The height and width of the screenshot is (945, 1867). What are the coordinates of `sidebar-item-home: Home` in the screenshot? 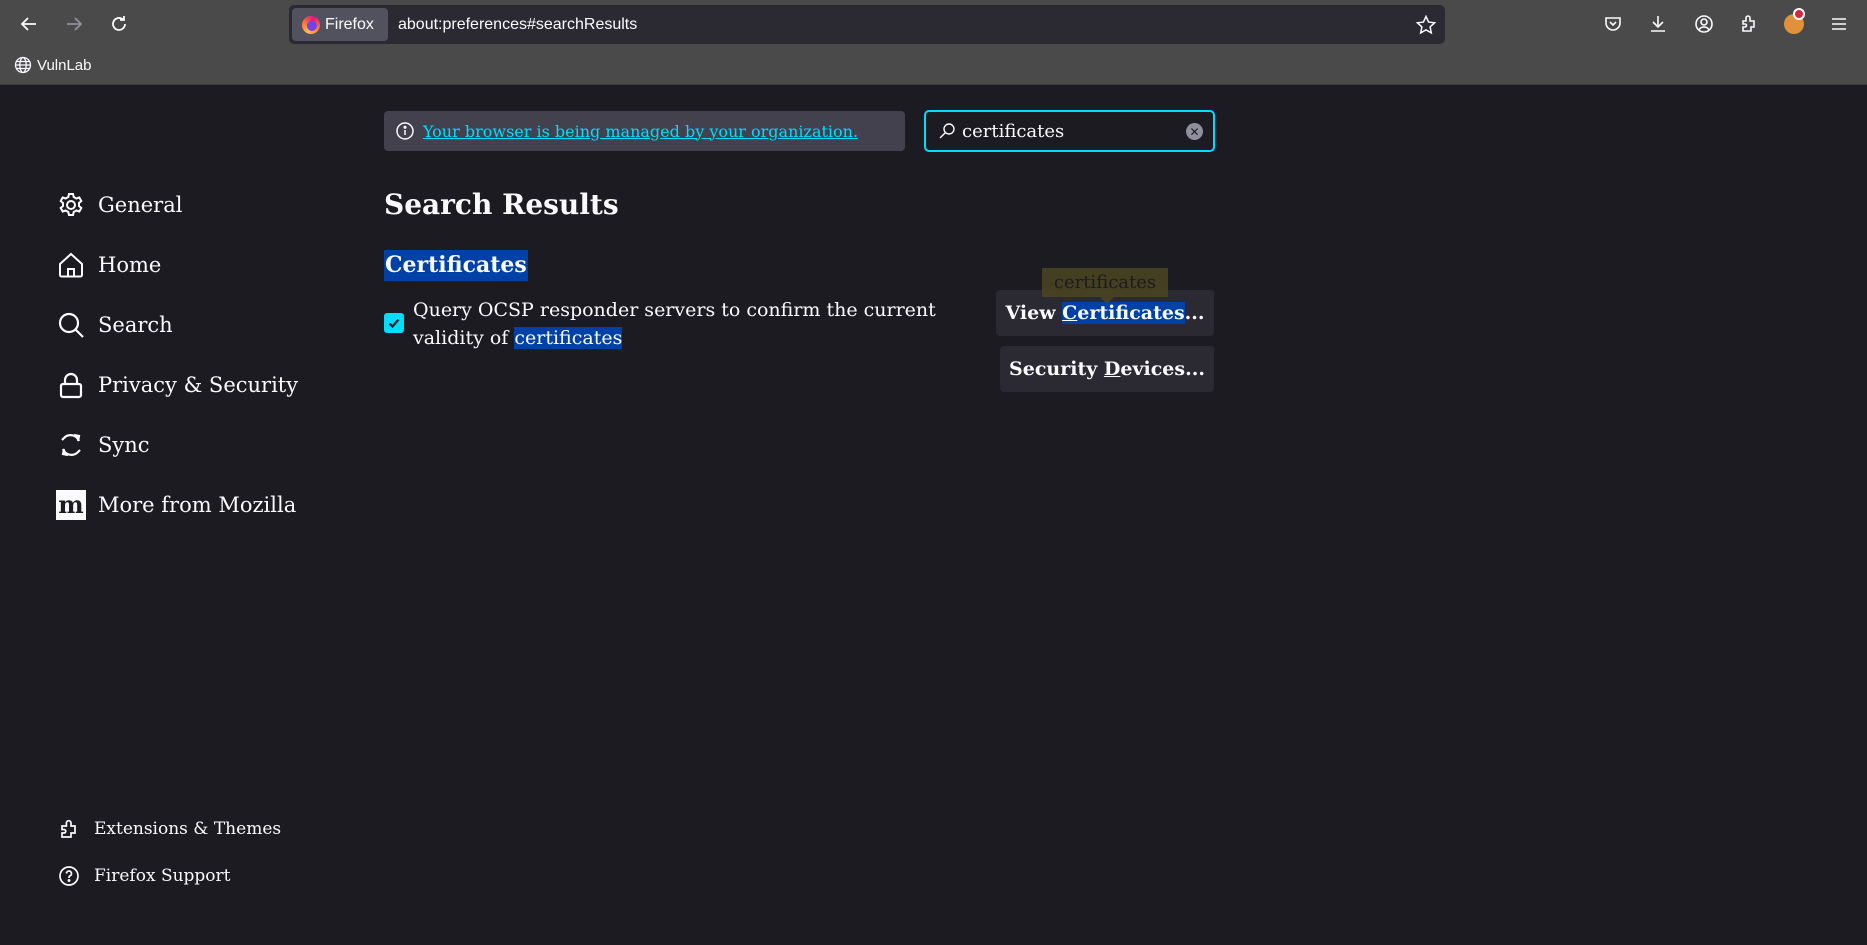 It's located at (108, 265).